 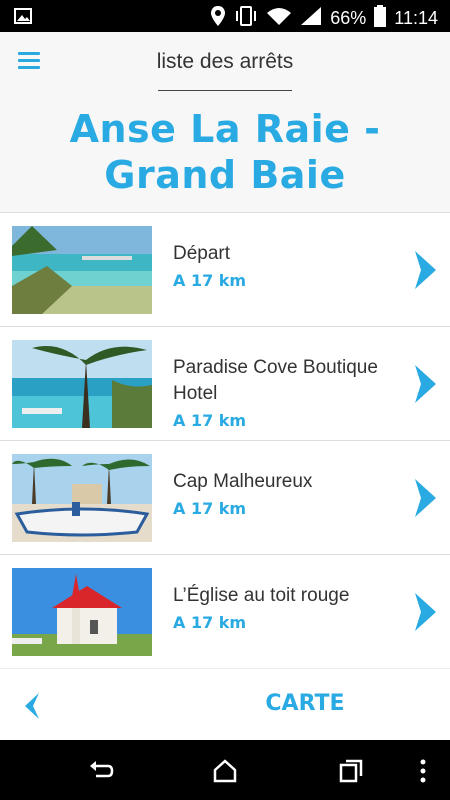 I want to click on stop-name: Cap Malheureux, so click(x=243, y=481).